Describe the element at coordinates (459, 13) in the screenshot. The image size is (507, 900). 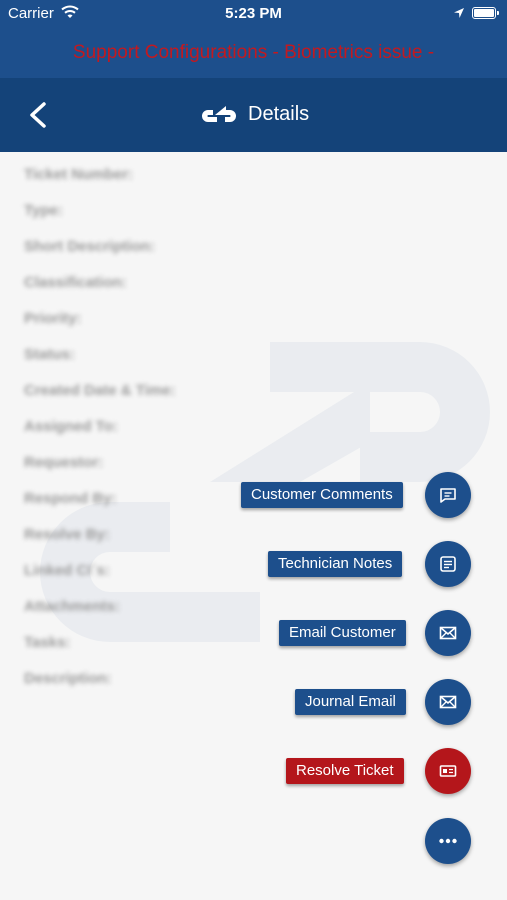
I see `location-arrow-icon` at that location.